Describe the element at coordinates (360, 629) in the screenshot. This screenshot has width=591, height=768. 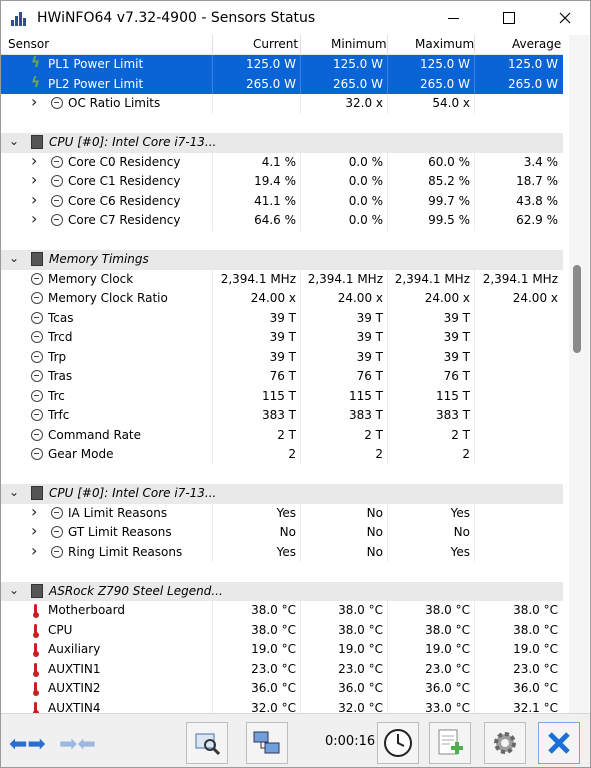
I see `value-min: 38.0 °C` at that location.